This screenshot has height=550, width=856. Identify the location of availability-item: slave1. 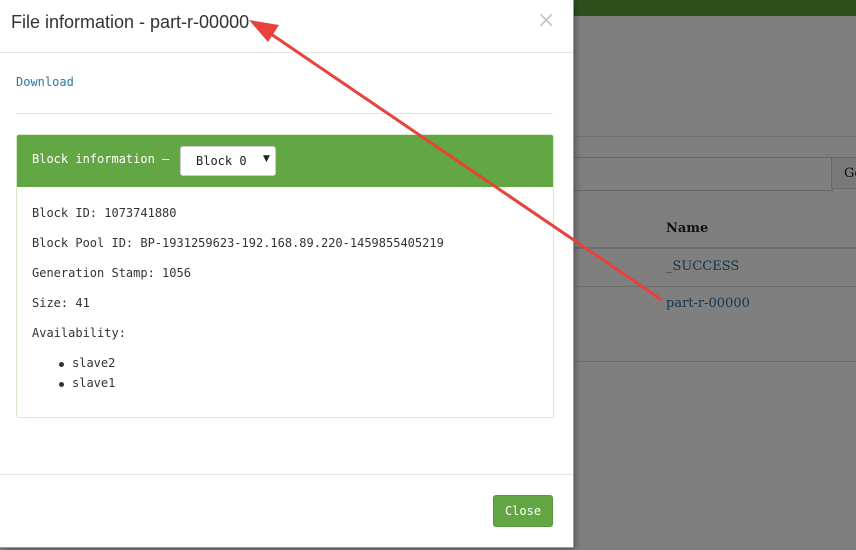
(94, 383).